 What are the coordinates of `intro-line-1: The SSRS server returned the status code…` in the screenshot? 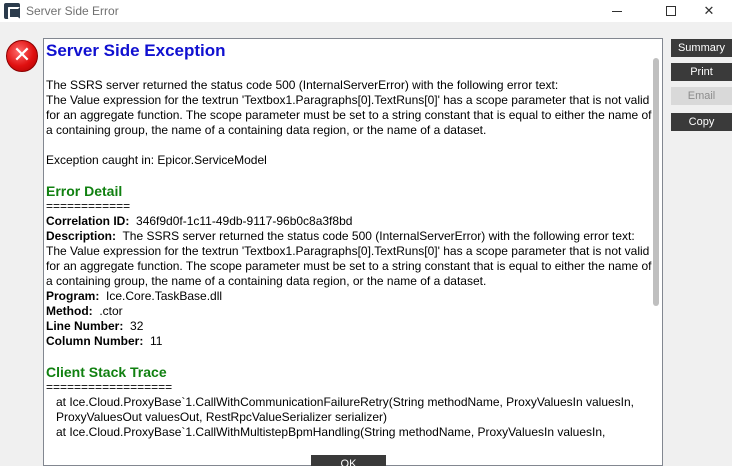 It's located at (302, 85).